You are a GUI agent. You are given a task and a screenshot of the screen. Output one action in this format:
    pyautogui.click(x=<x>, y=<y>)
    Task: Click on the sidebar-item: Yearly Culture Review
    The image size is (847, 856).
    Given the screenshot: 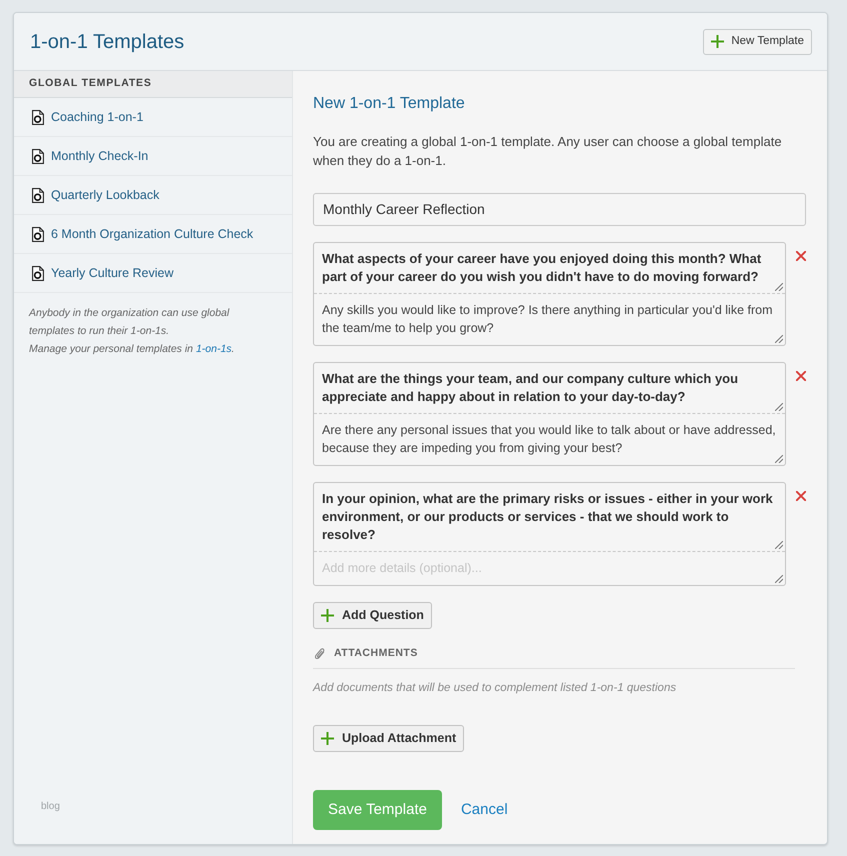 What is the action you would take?
    pyautogui.click(x=153, y=273)
    